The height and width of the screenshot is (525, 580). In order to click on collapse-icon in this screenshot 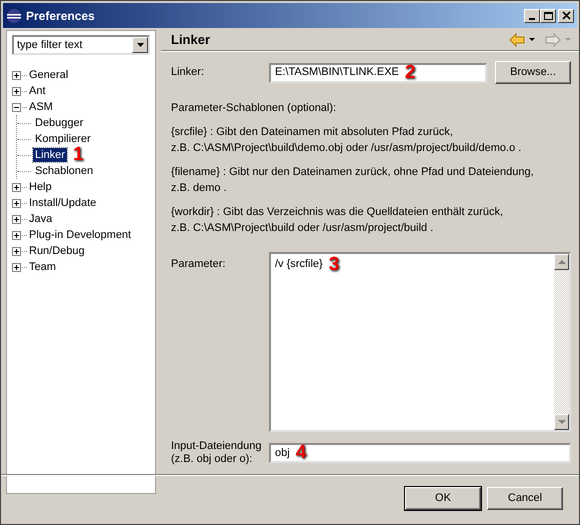, I will do `click(19, 107)`.